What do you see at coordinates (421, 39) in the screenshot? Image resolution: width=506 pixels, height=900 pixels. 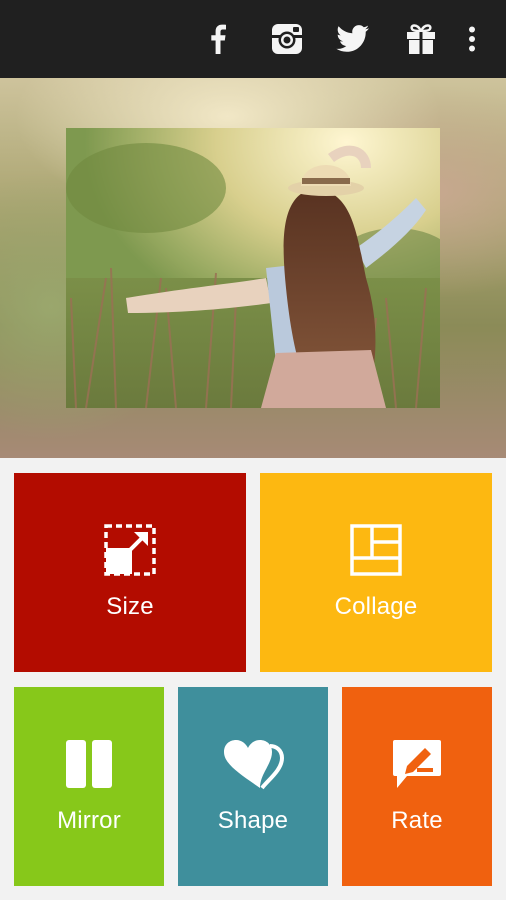 I see `gift-icon` at bounding box center [421, 39].